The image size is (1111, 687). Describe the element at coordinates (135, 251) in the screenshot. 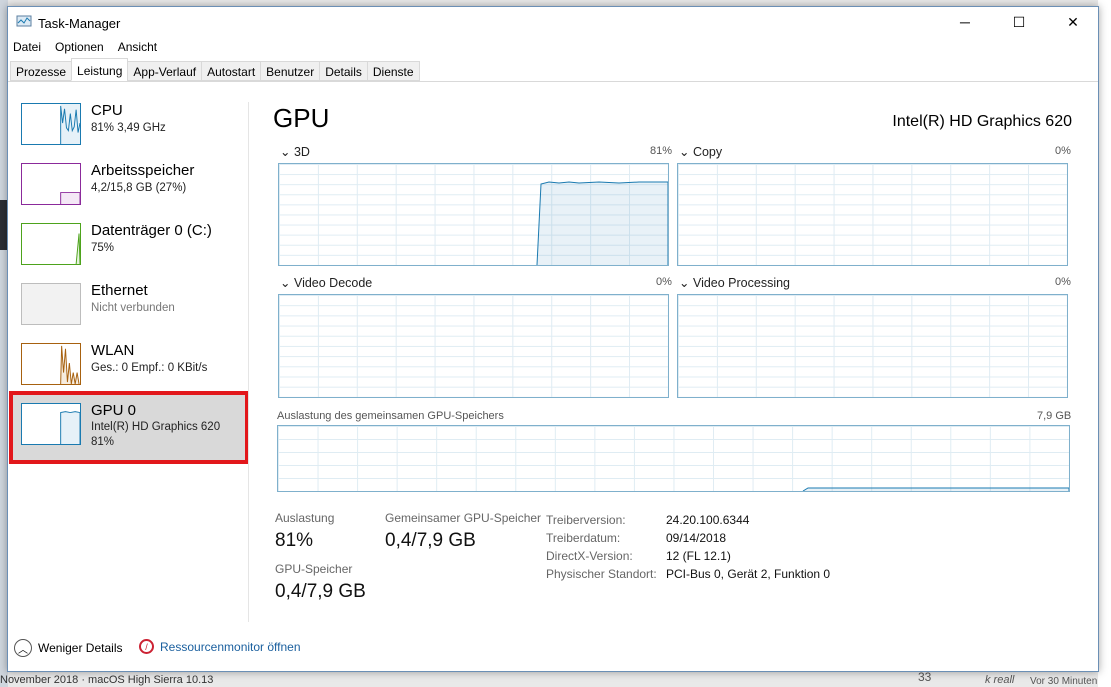

I see `sidebar-item-disk: Datenträger 0 (C:) 75%` at that location.